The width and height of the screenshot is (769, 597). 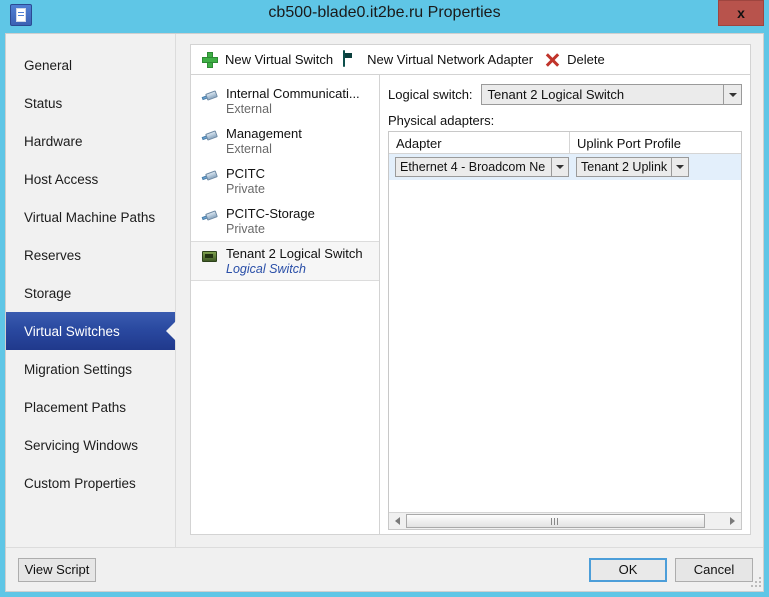 I want to click on sidebar-item-custom-properties: Custom Properties, so click(x=90, y=483).